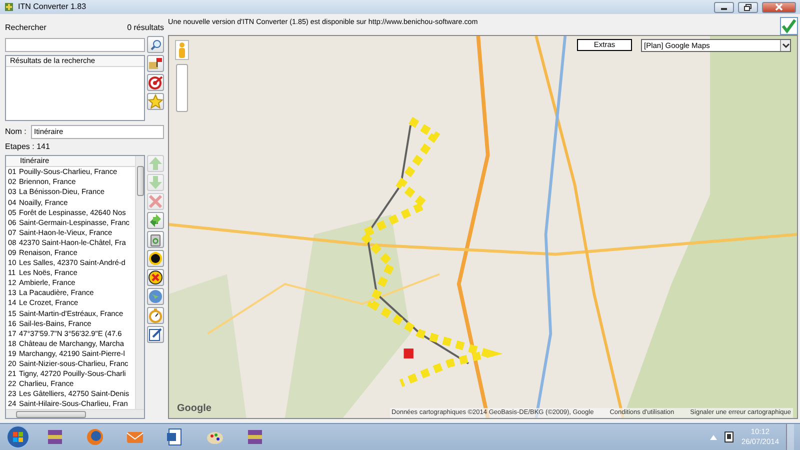  I want to click on ring-icon, so click(155, 258).